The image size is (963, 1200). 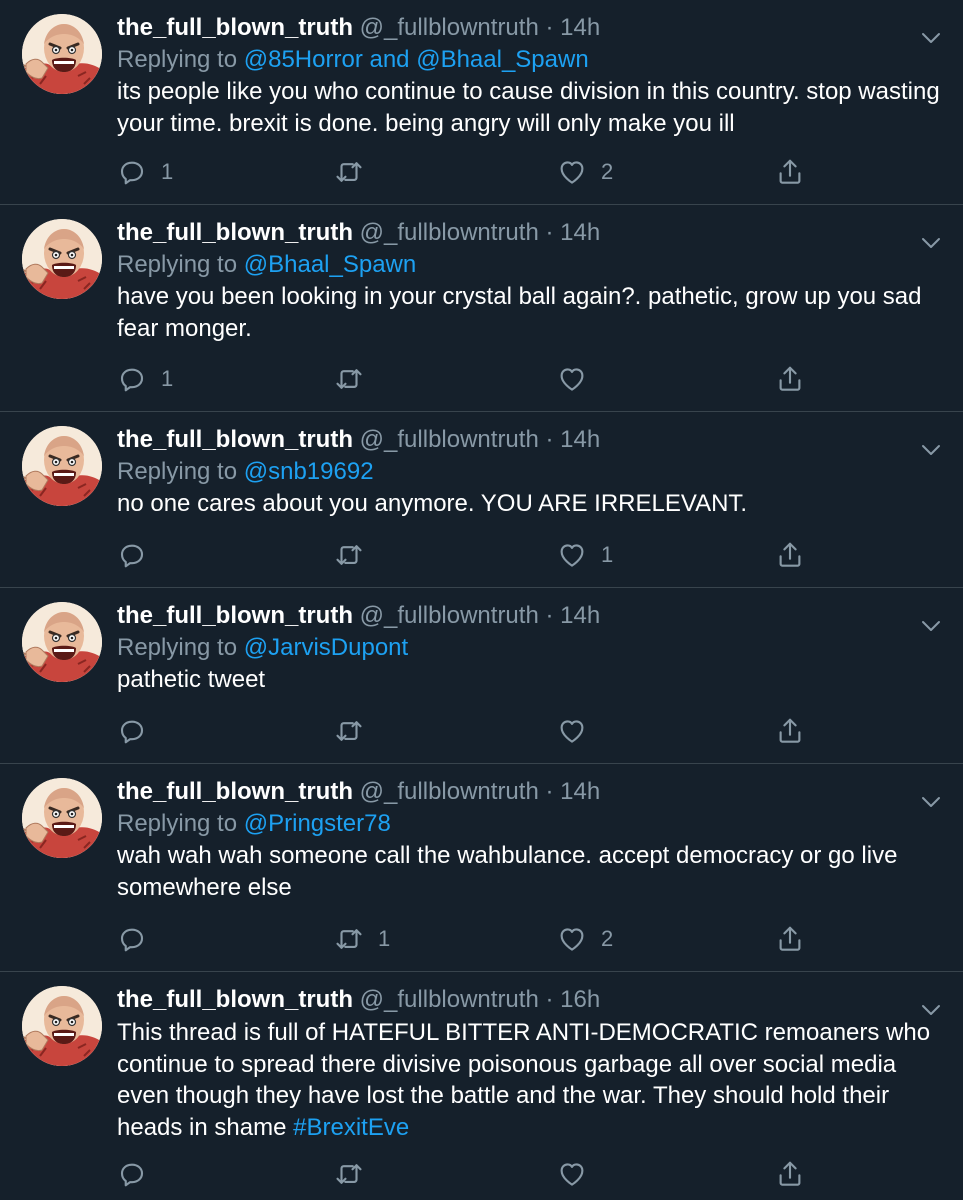 I want to click on tweet-actions: 1, so click(x=465, y=555).